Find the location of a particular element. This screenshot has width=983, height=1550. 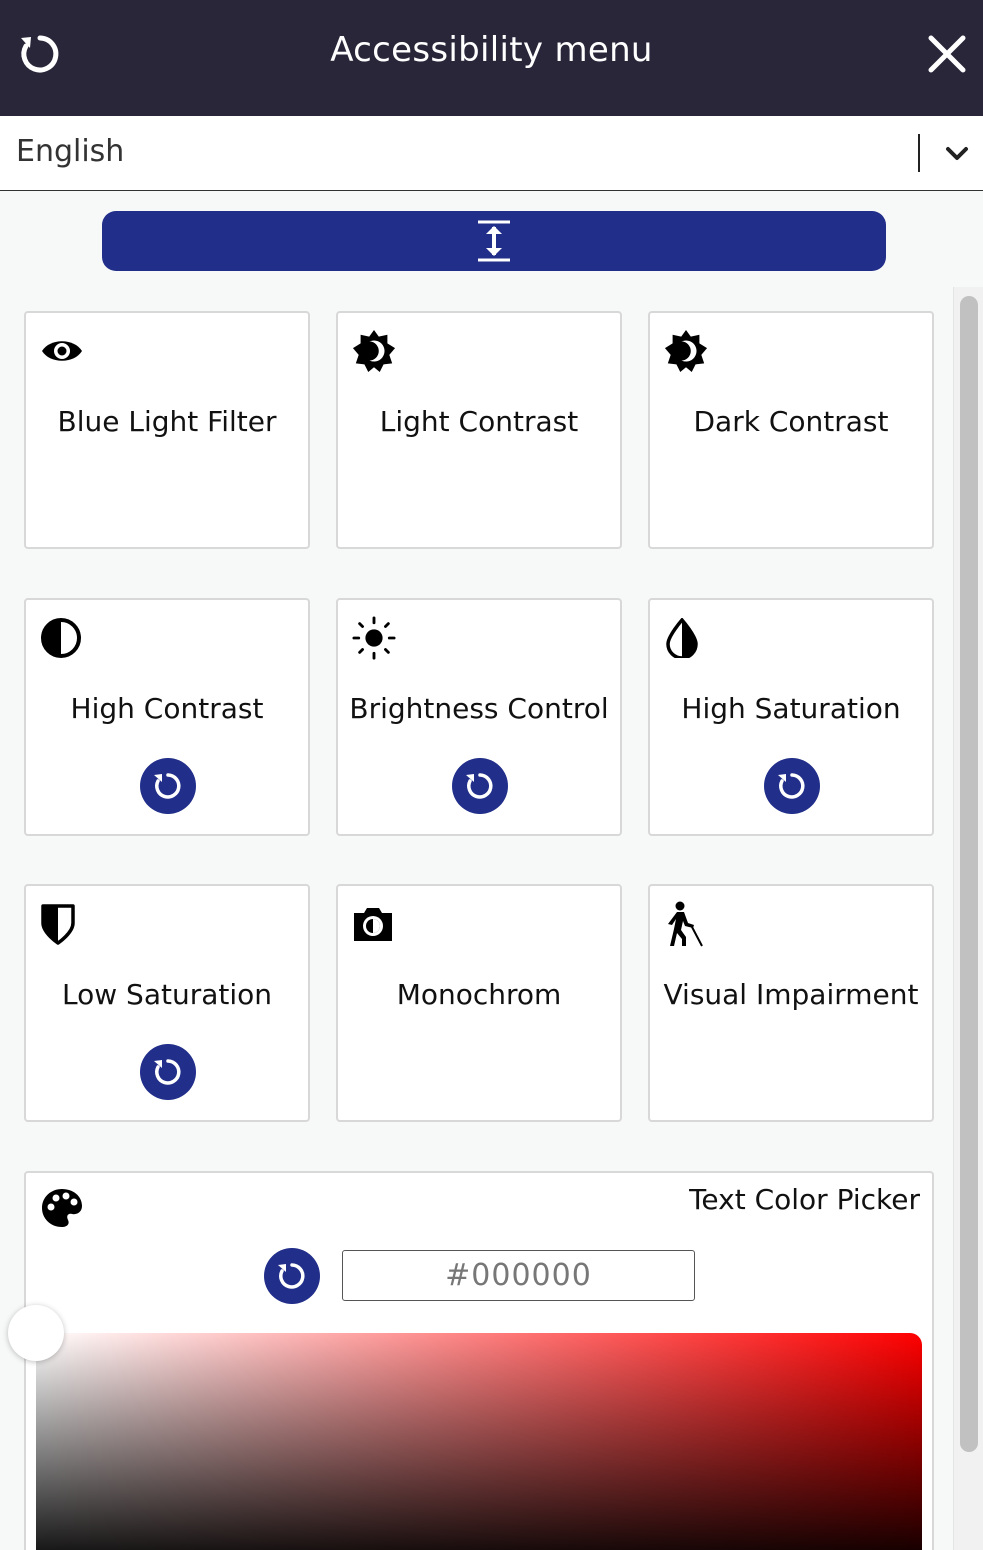

vertical-resize-icon is located at coordinates (494, 241).